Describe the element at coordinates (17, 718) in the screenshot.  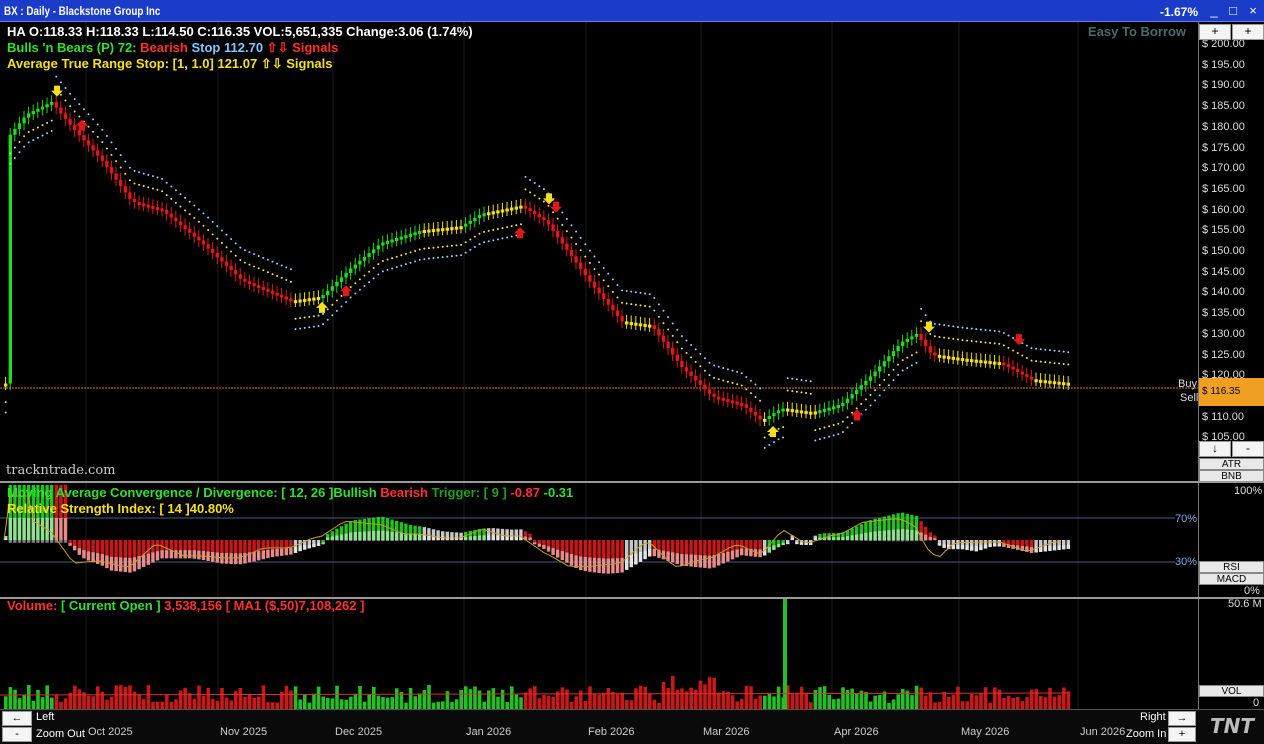
I see `scroll-left-button: ←` at that location.